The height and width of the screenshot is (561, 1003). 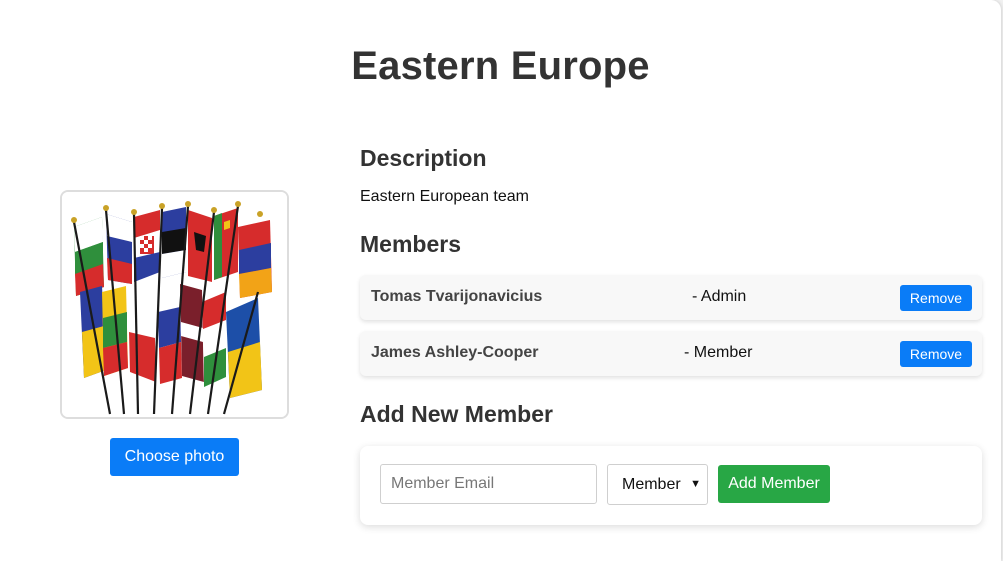 I want to click on add-member-button: Add Member, so click(x=774, y=484).